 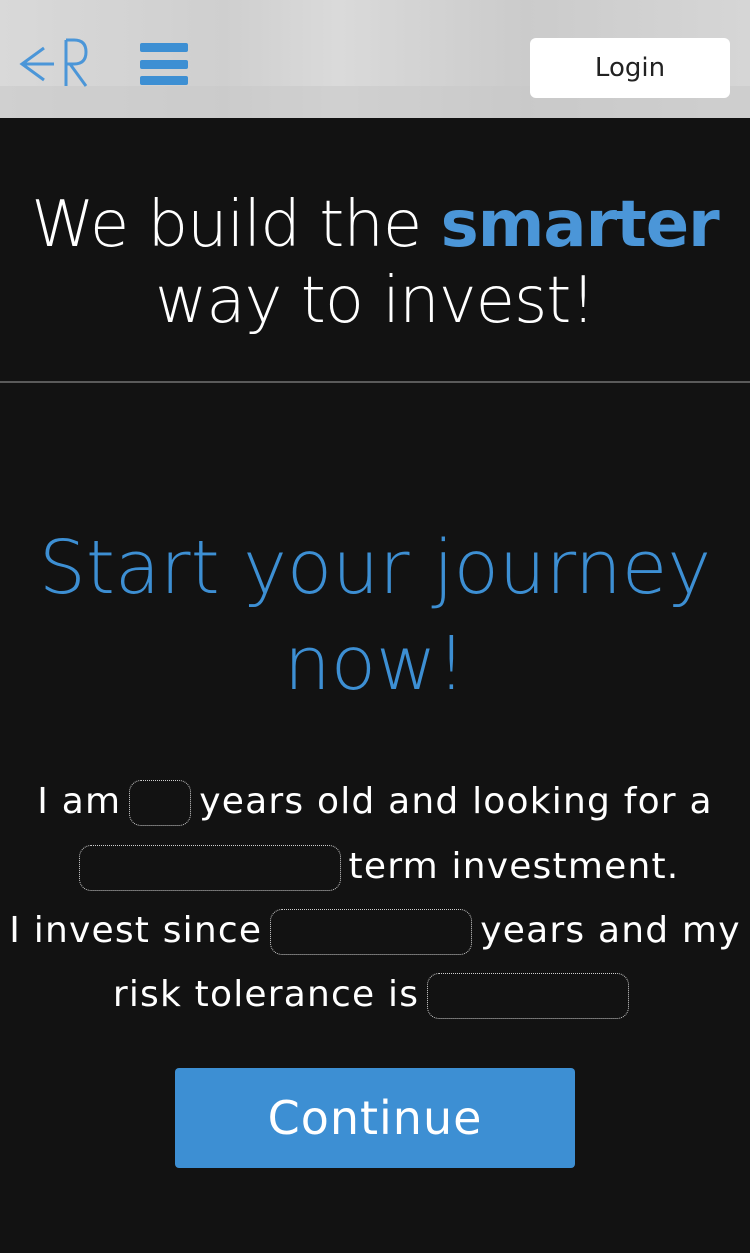 What do you see at coordinates (136, 930) in the screenshot?
I see `form-text-invest-since: I invest since` at bounding box center [136, 930].